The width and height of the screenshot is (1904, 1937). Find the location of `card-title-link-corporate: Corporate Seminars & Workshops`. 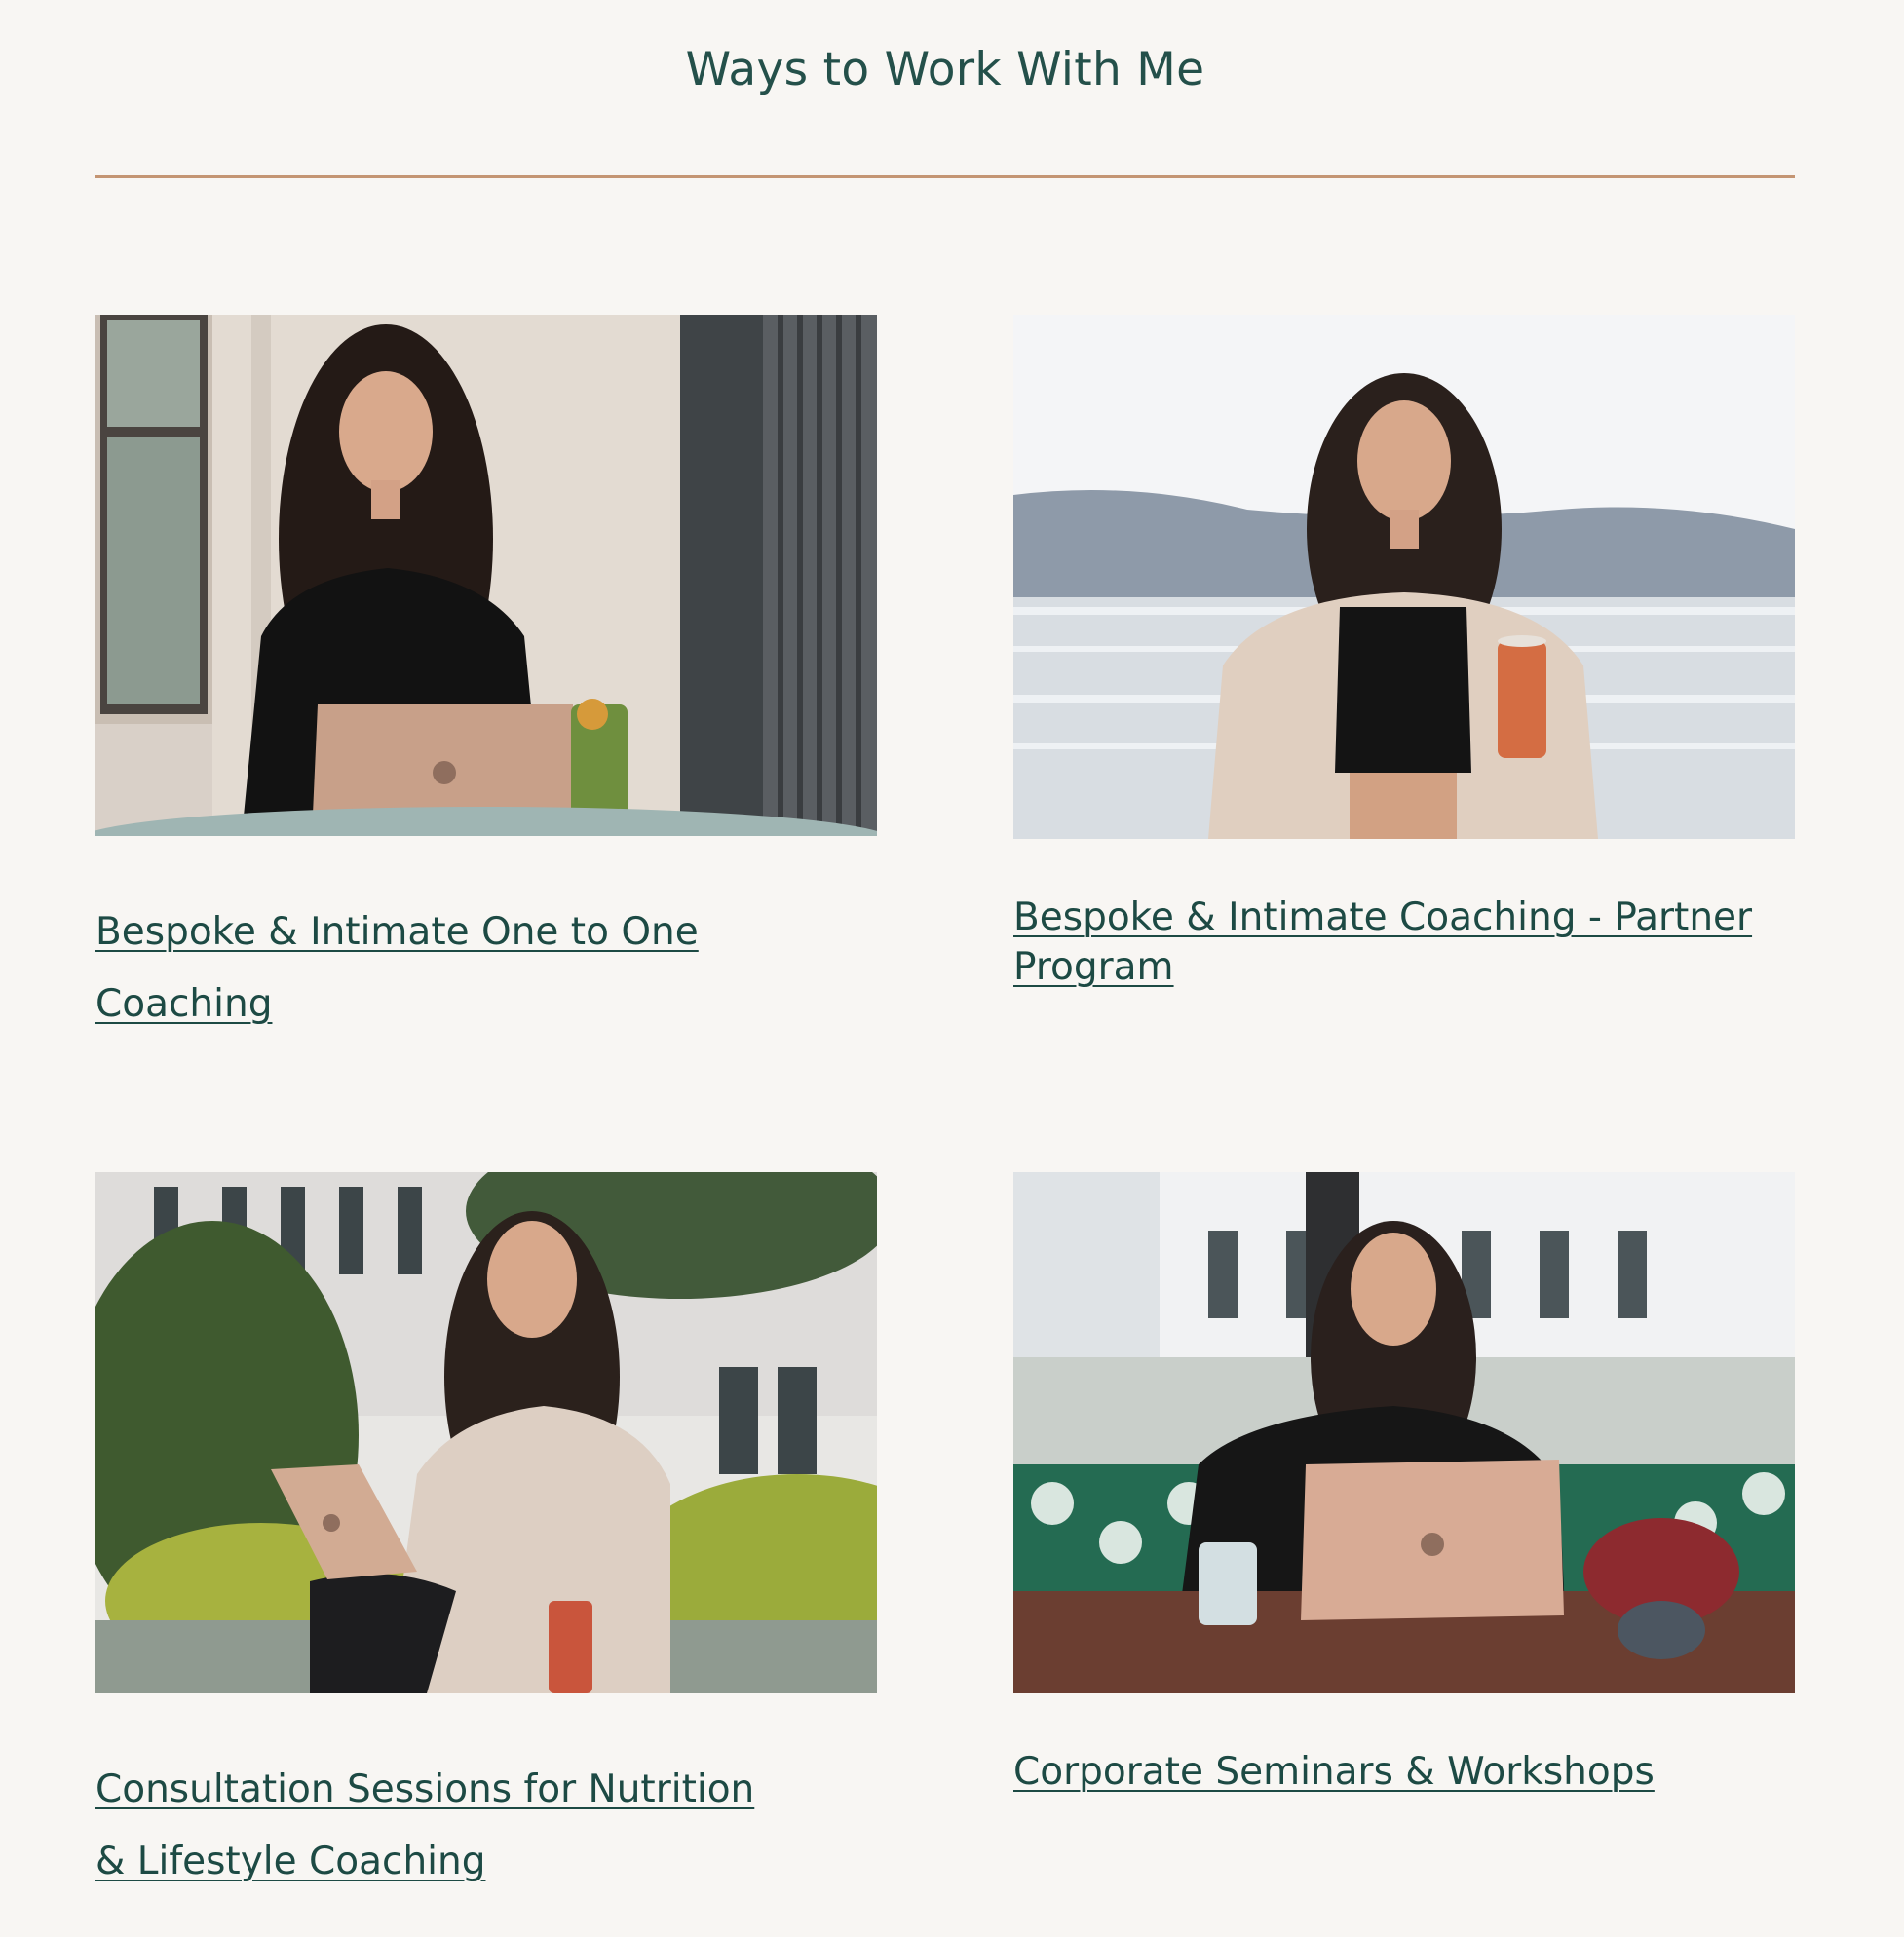

card-title-link-corporate: Corporate Seminars & Workshops is located at coordinates (1404, 1772).